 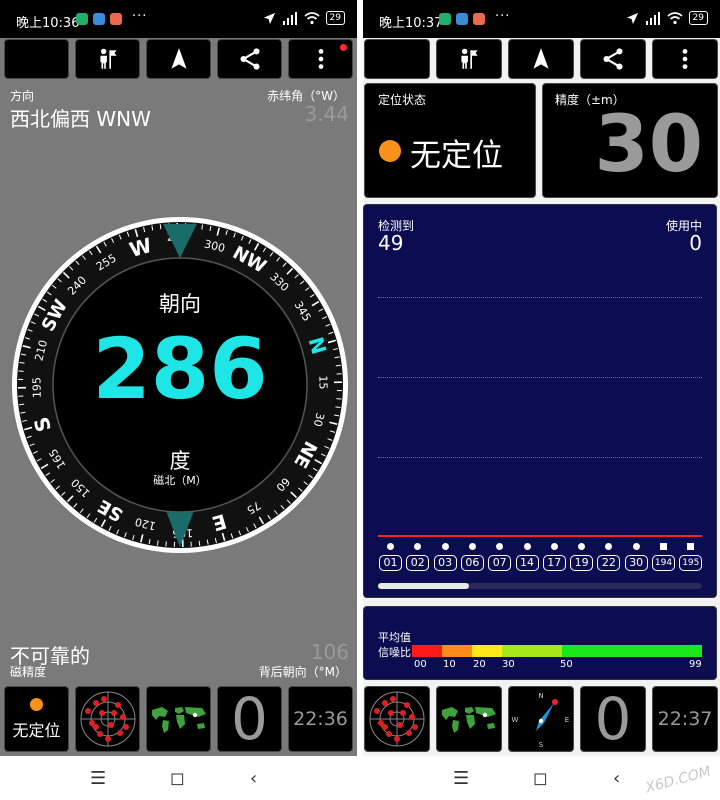 What do you see at coordinates (457, 651) in the screenshot?
I see `snr-segment-orange` at bounding box center [457, 651].